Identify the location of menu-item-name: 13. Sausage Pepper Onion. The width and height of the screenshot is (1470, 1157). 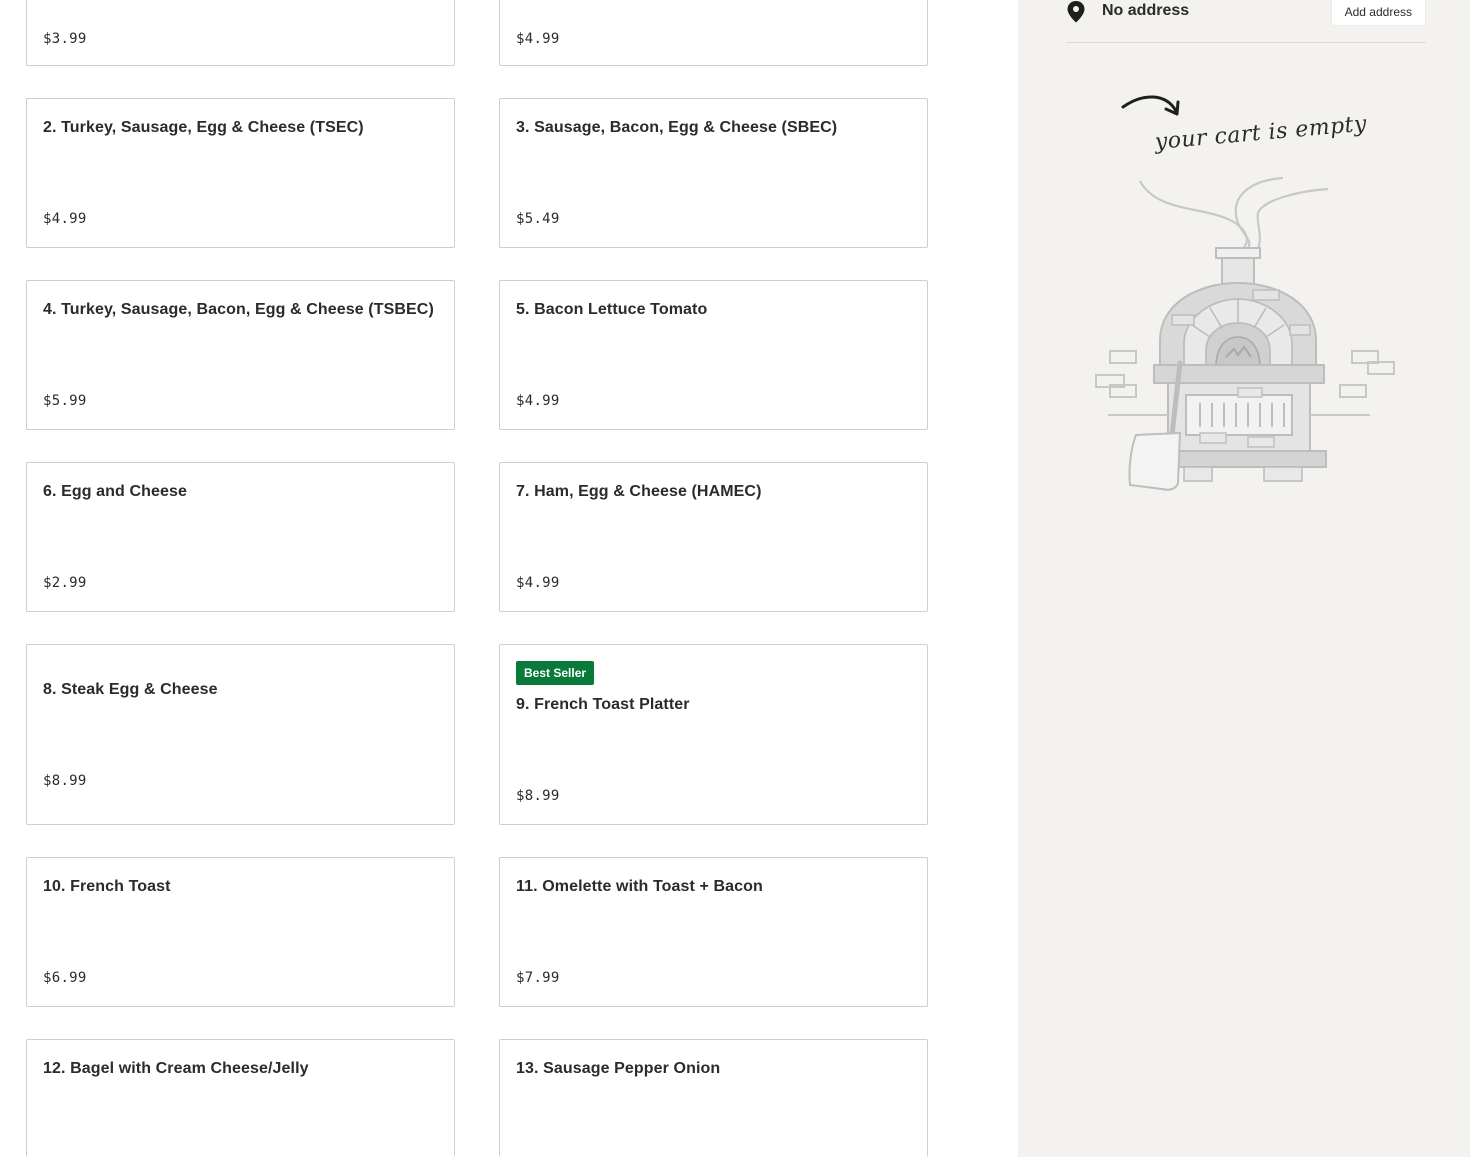
(618, 1068).